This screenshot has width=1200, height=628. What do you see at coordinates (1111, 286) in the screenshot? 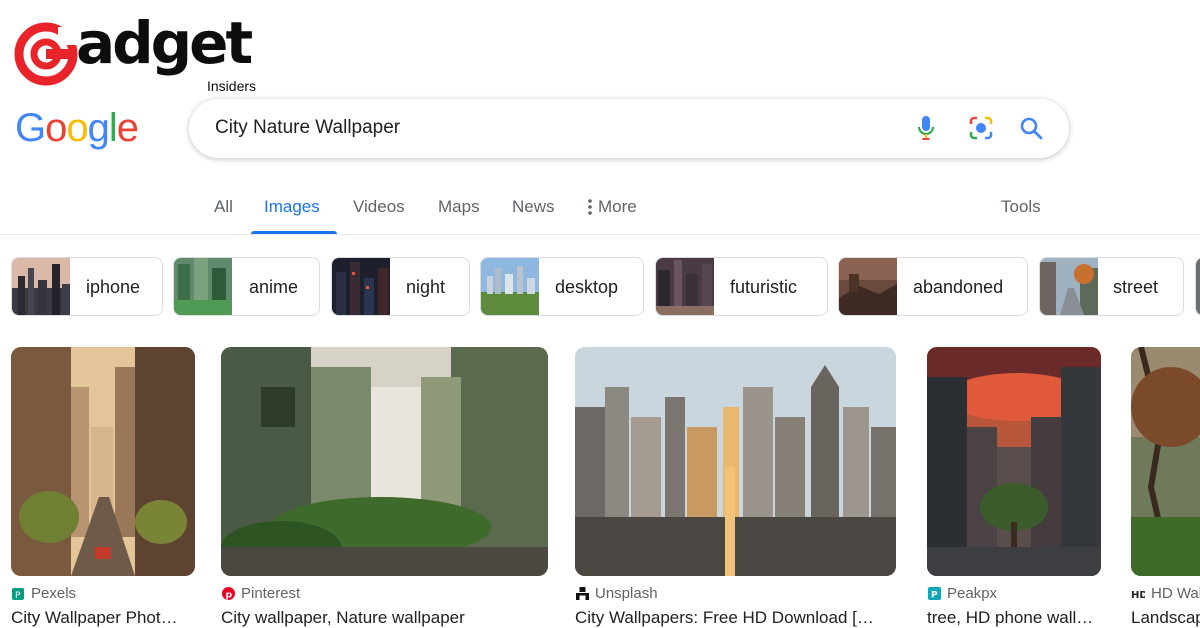
I see `chip-street: street` at bounding box center [1111, 286].